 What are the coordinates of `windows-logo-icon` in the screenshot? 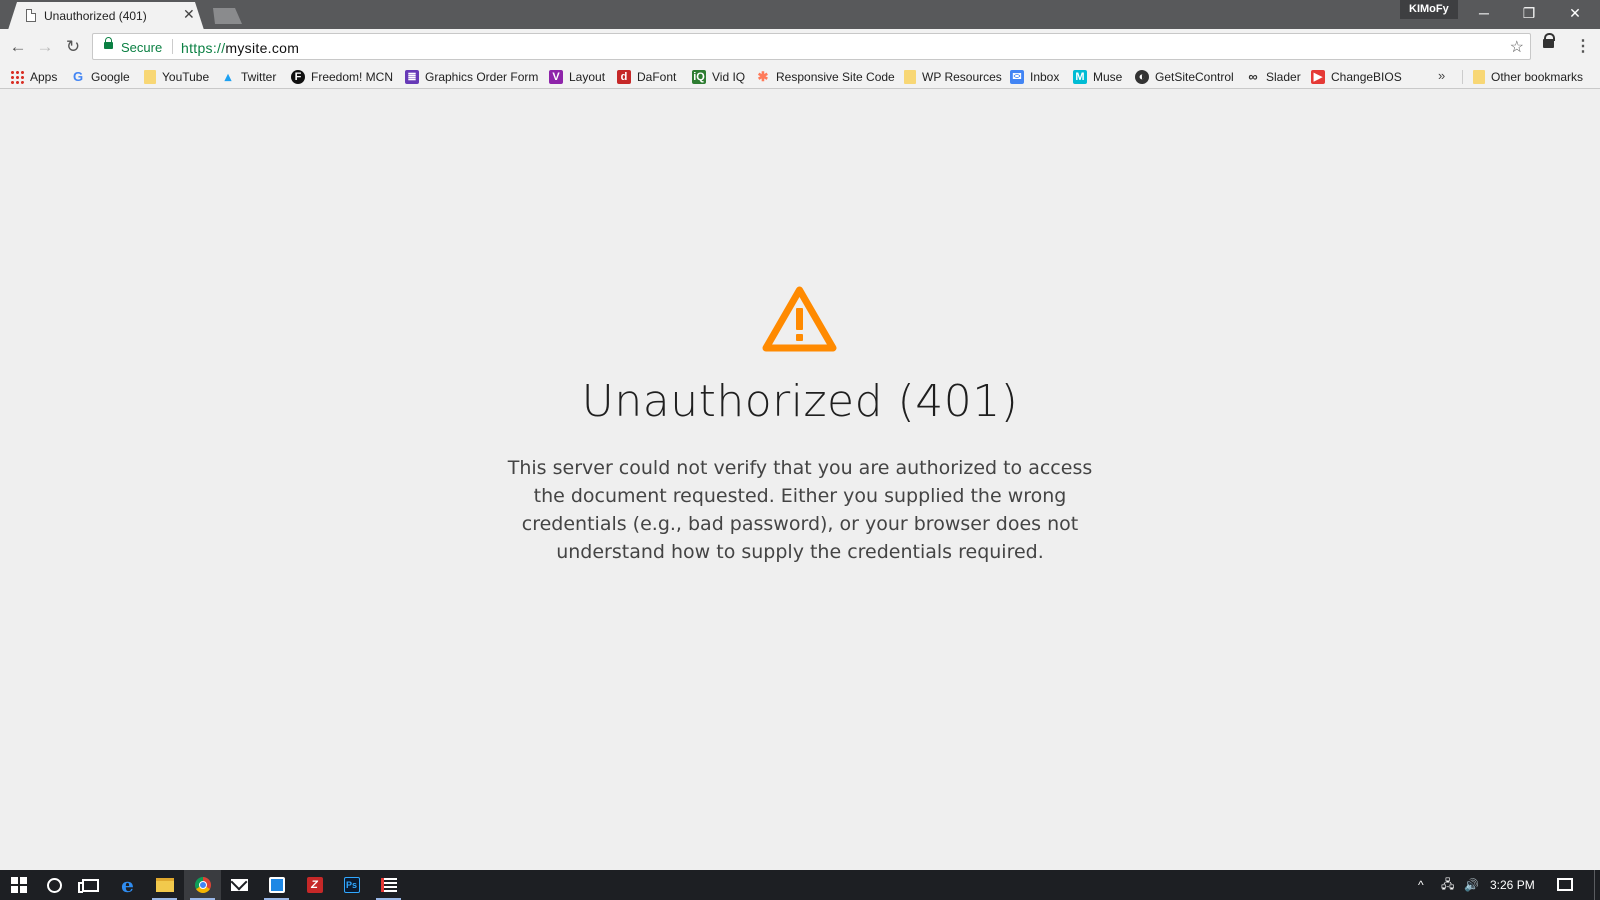 It's located at (18, 885).